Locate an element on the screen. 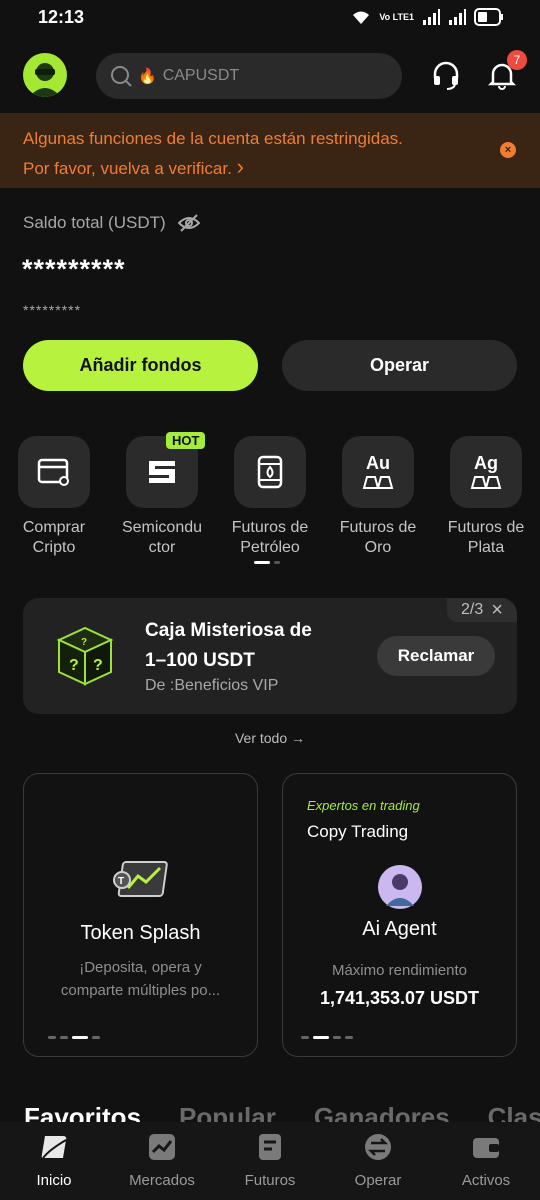 Image resolution: width=540 pixels, height=1200 pixels. card-icon is located at coordinates (54, 472).